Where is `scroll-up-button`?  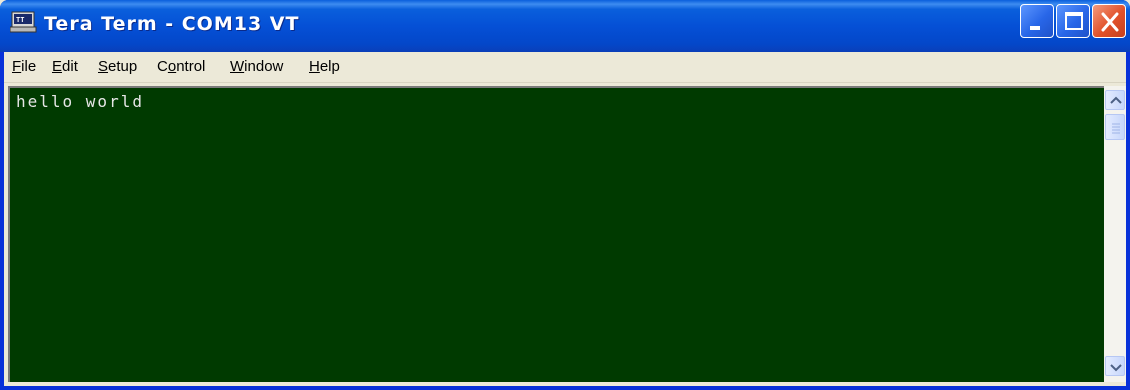
scroll-up-button is located at coordinates (1115, 100).